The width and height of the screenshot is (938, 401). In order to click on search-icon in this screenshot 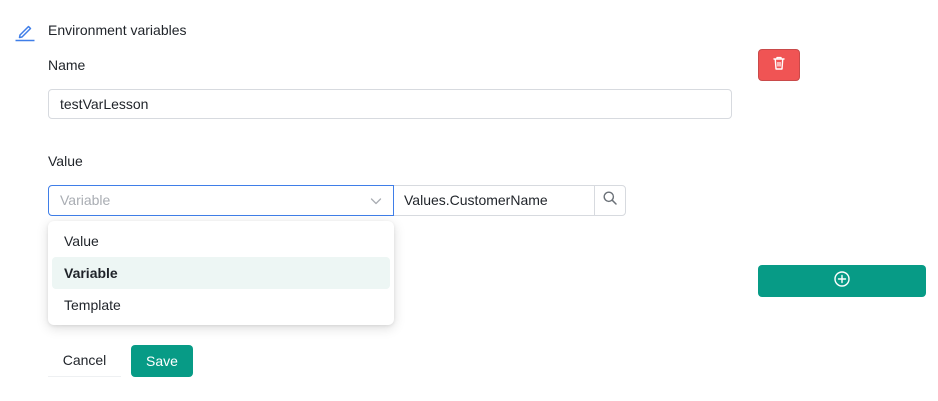, I will do `click(610, 200)`.